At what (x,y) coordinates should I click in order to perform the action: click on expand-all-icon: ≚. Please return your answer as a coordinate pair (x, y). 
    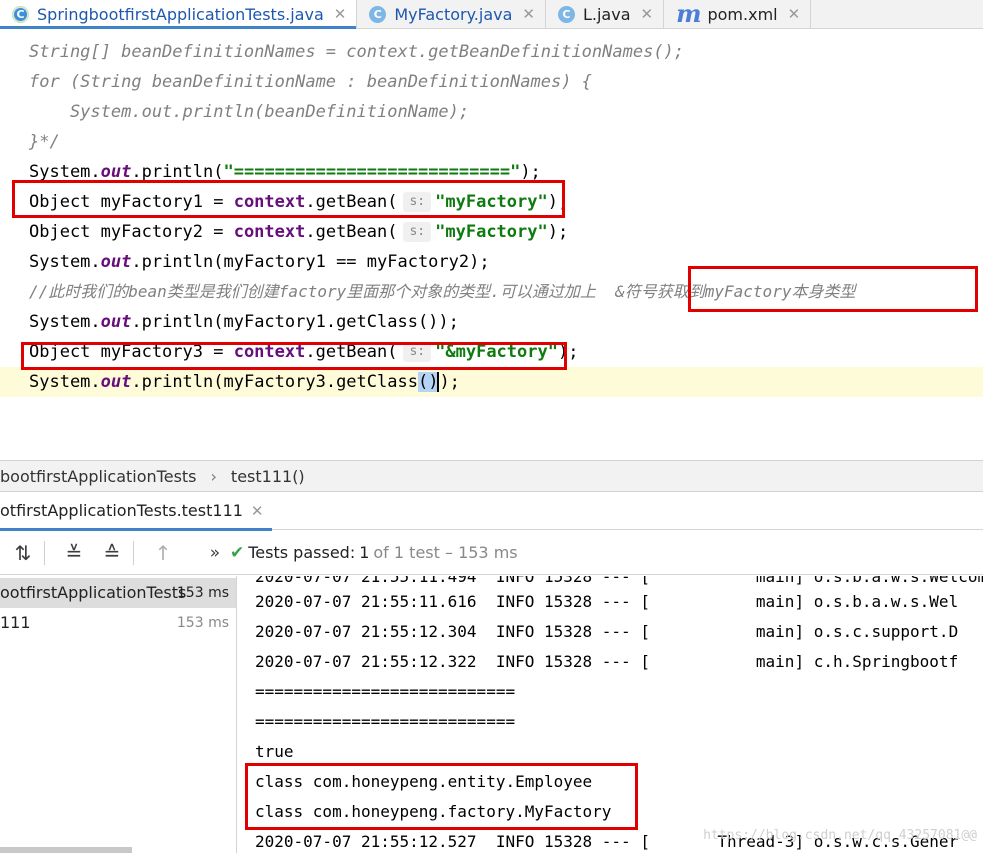
    Looking at the image, I should click on (74, 553).